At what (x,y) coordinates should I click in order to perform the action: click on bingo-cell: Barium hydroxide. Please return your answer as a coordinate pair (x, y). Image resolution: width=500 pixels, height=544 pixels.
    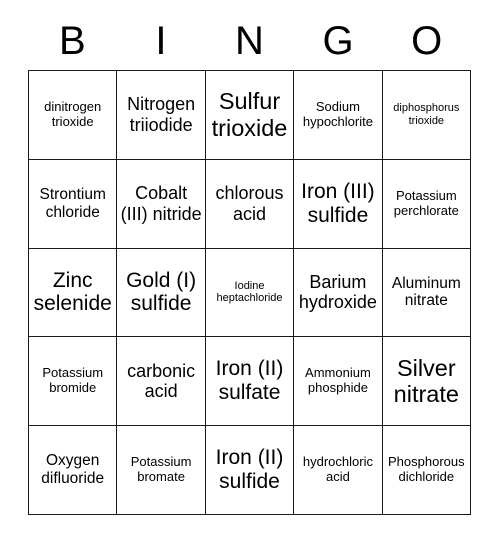
    Looking at the image, I should click on (338, 293).